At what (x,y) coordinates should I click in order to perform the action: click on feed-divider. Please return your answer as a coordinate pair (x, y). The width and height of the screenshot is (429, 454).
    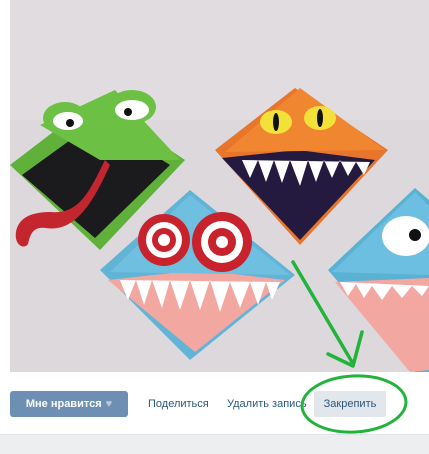
    Looking at the image, I should click on (214, 444).